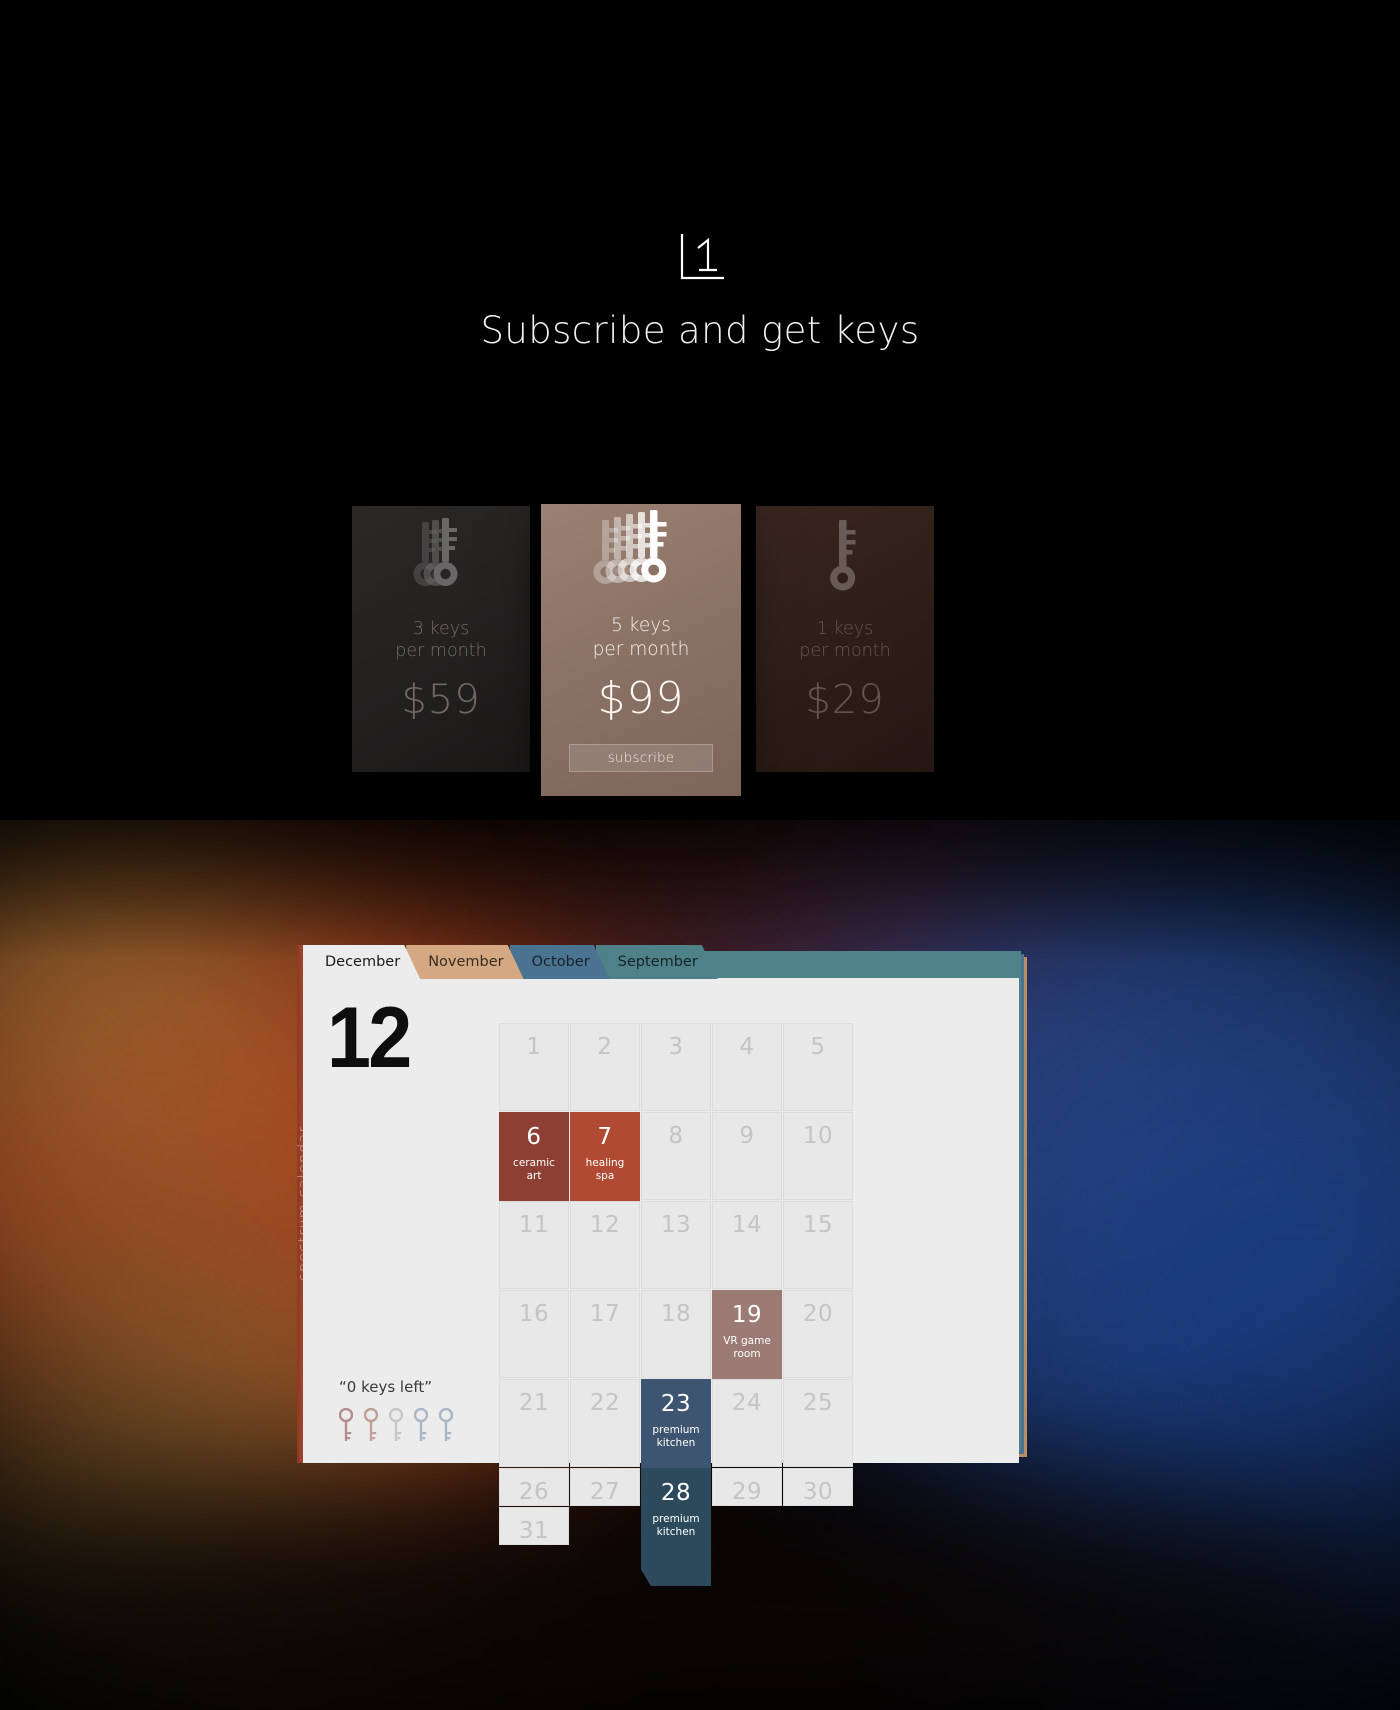  Describe the element at coordinates (747, 1047) in the screenshot. I see `day-number: 4` at that location.